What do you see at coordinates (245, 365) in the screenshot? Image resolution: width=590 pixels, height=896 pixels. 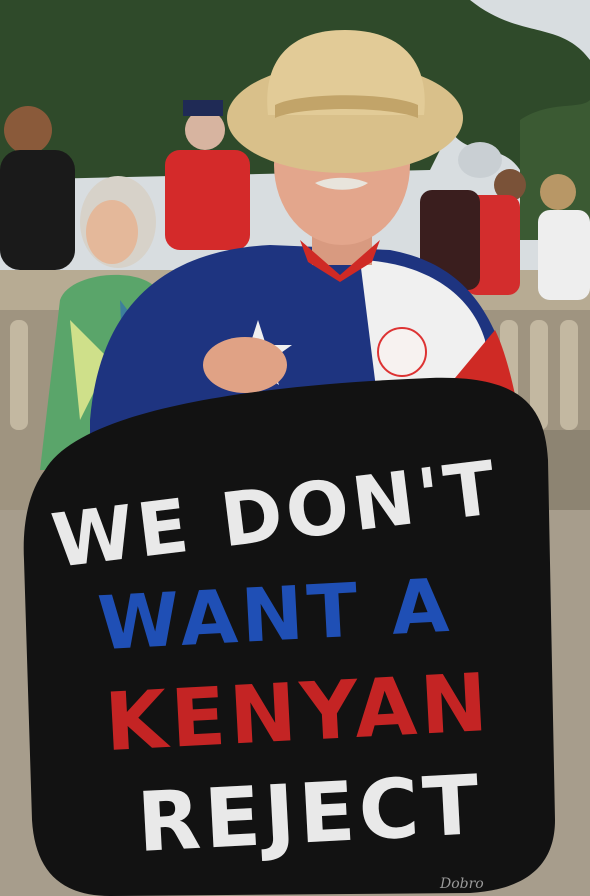 I see `left-hand` at bounding box center [245, 365].